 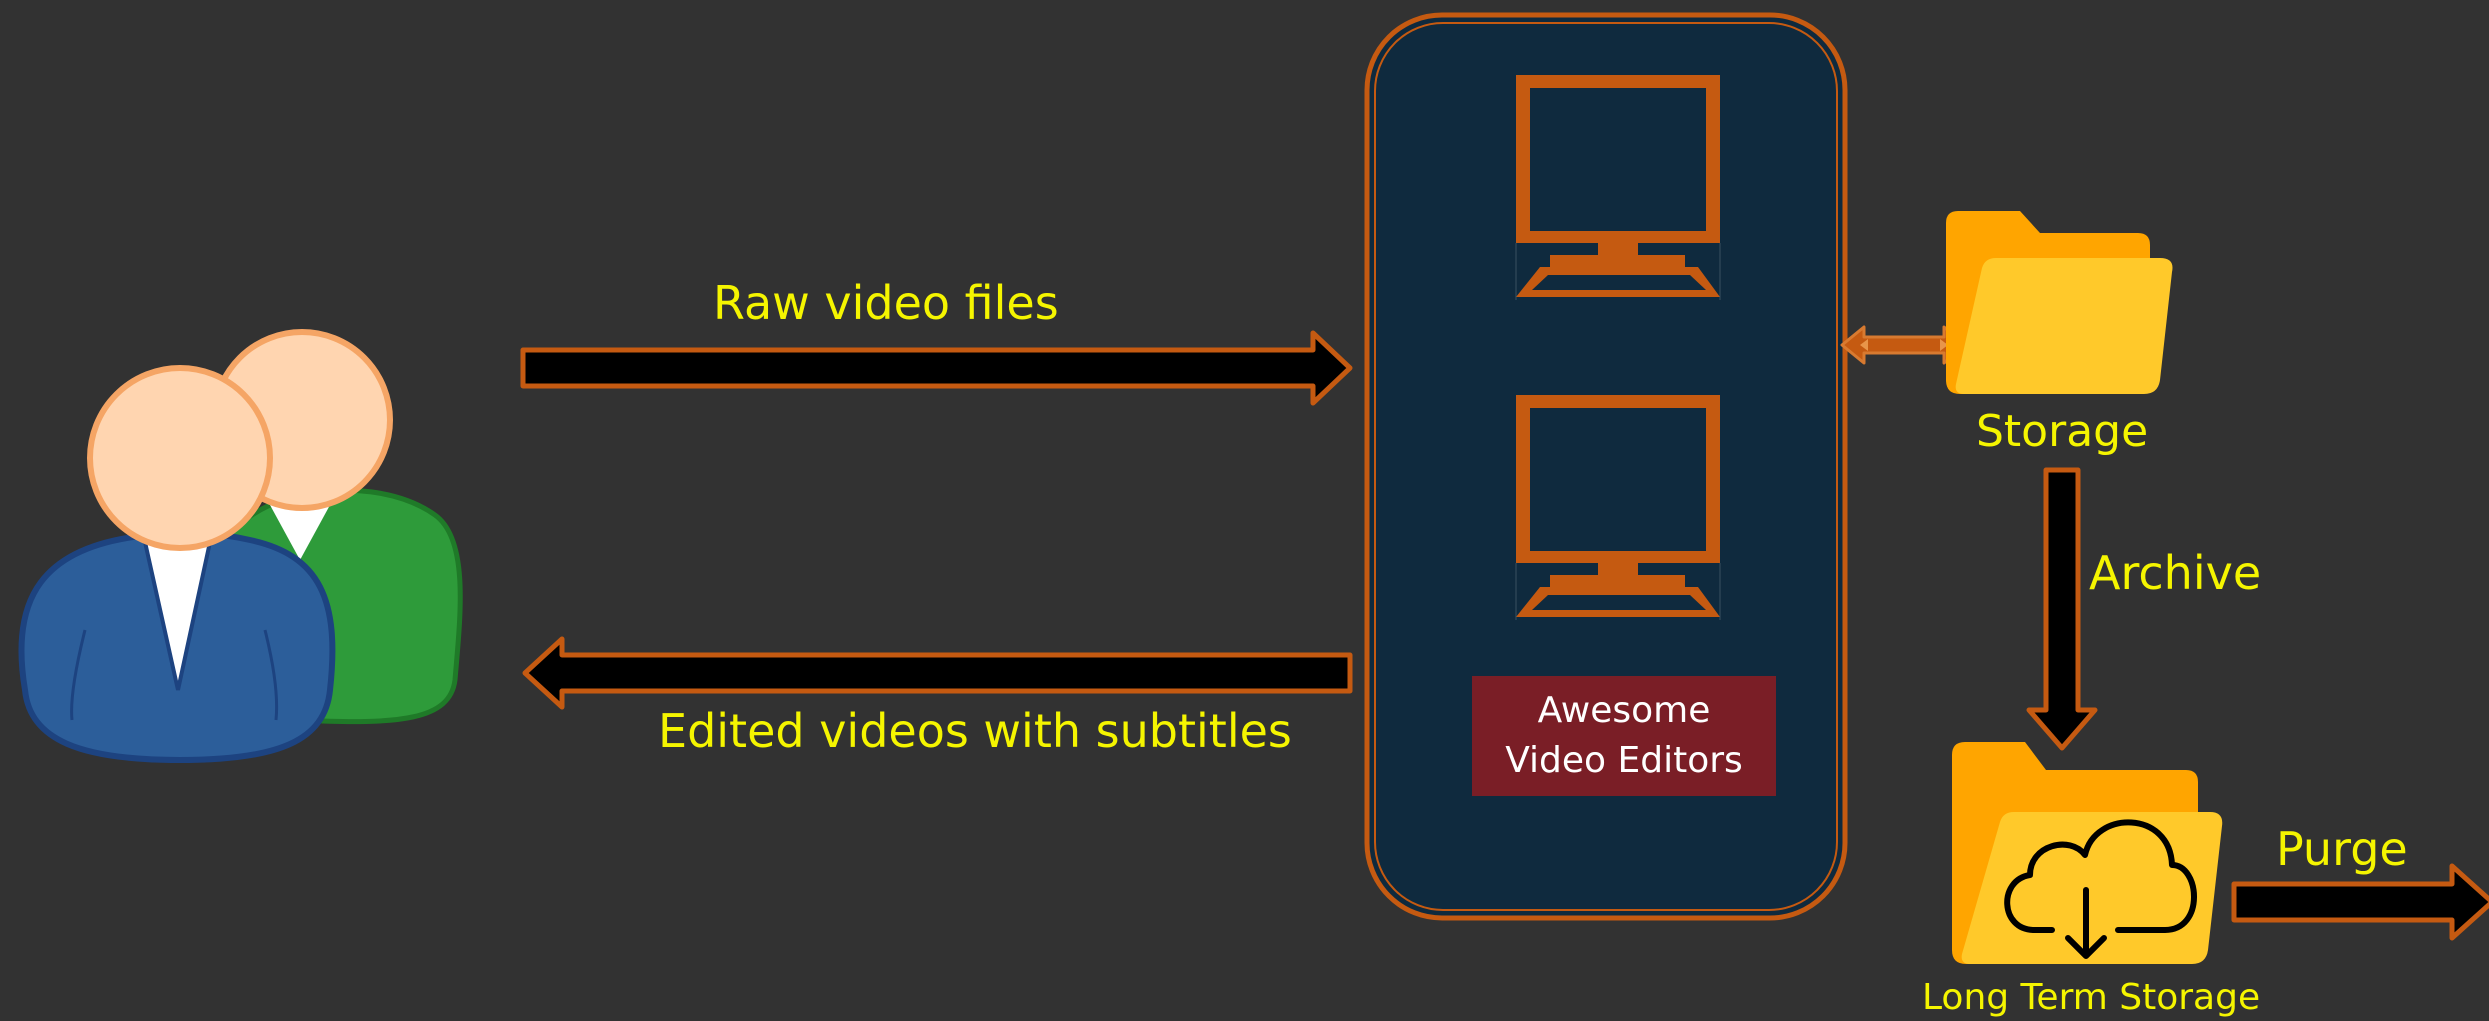 What do you see at coordinates (936, 368) in the screenshot?
I see `raw-video-arrow` at bounding box center [936, 368].